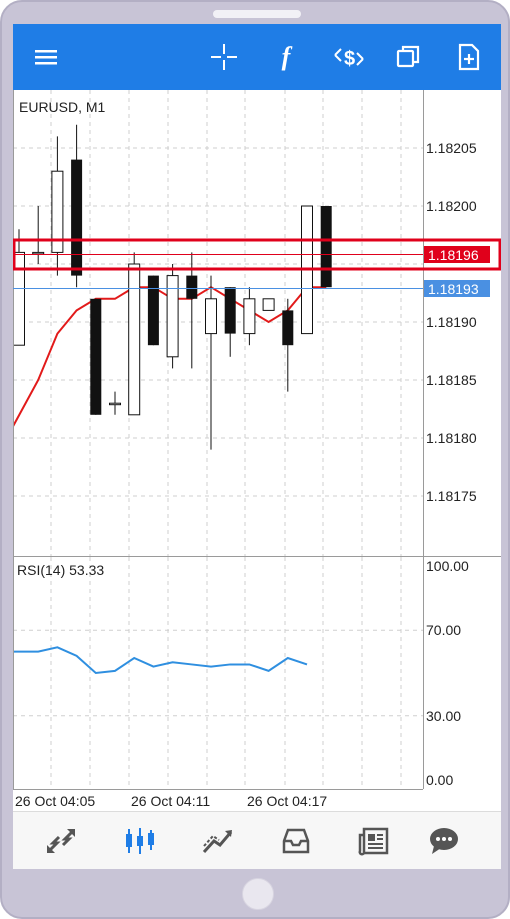 Image resolution: width=510 pixels, height=919 pixels. I want to click on objects-icon: $, so click(349, 57).